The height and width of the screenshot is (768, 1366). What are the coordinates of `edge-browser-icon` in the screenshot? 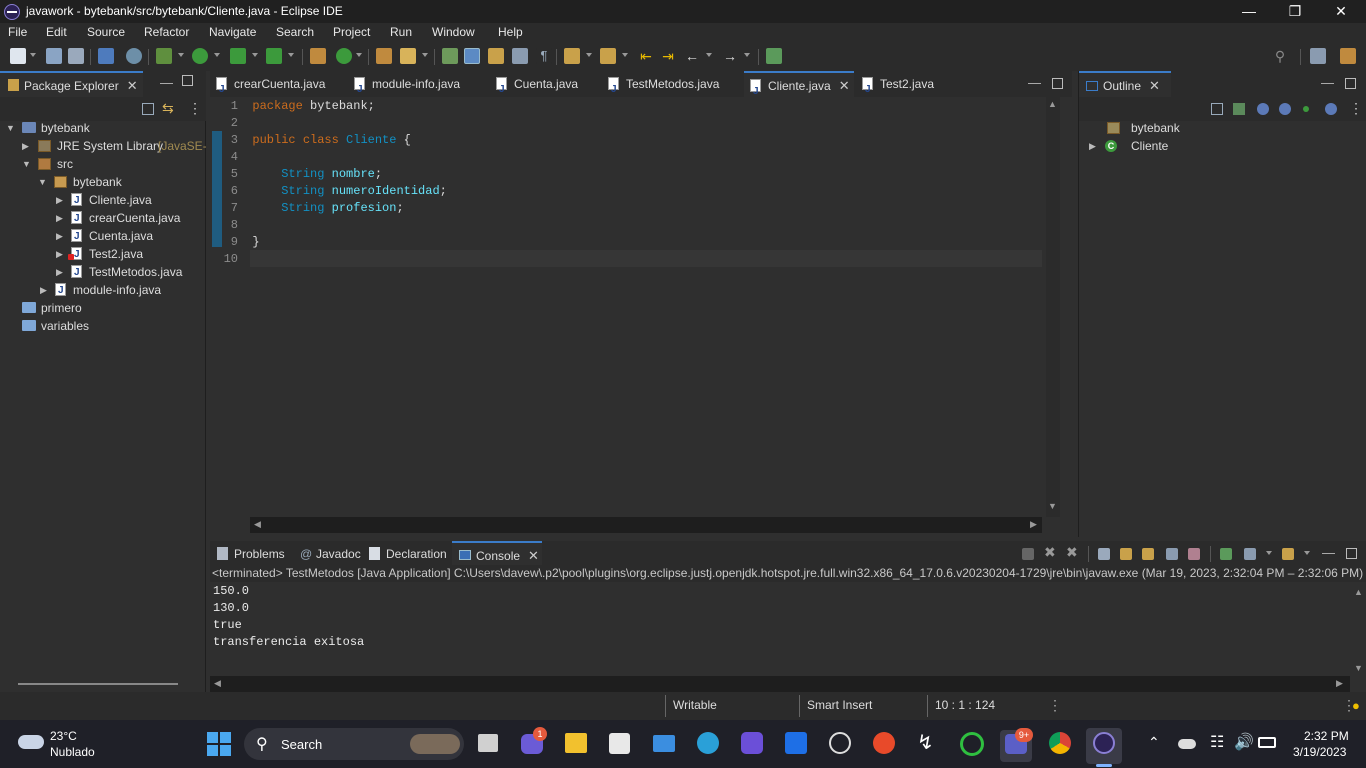 It's located at (708, 743).